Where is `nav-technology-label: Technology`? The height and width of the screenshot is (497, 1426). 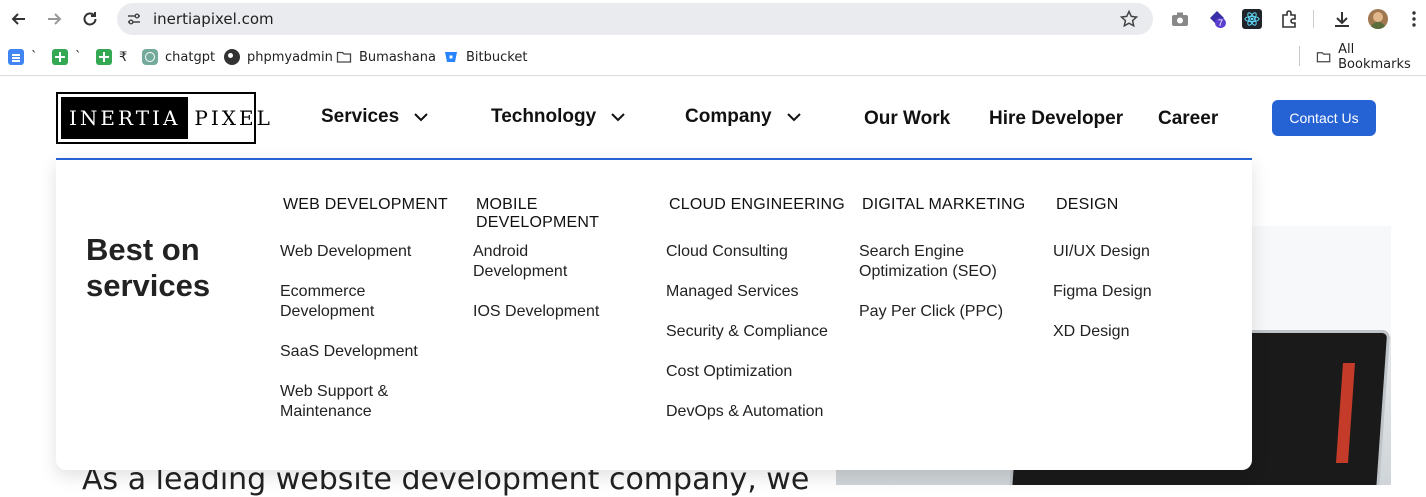 nav-technology-label: Technology is located at coordinates (544, 116).